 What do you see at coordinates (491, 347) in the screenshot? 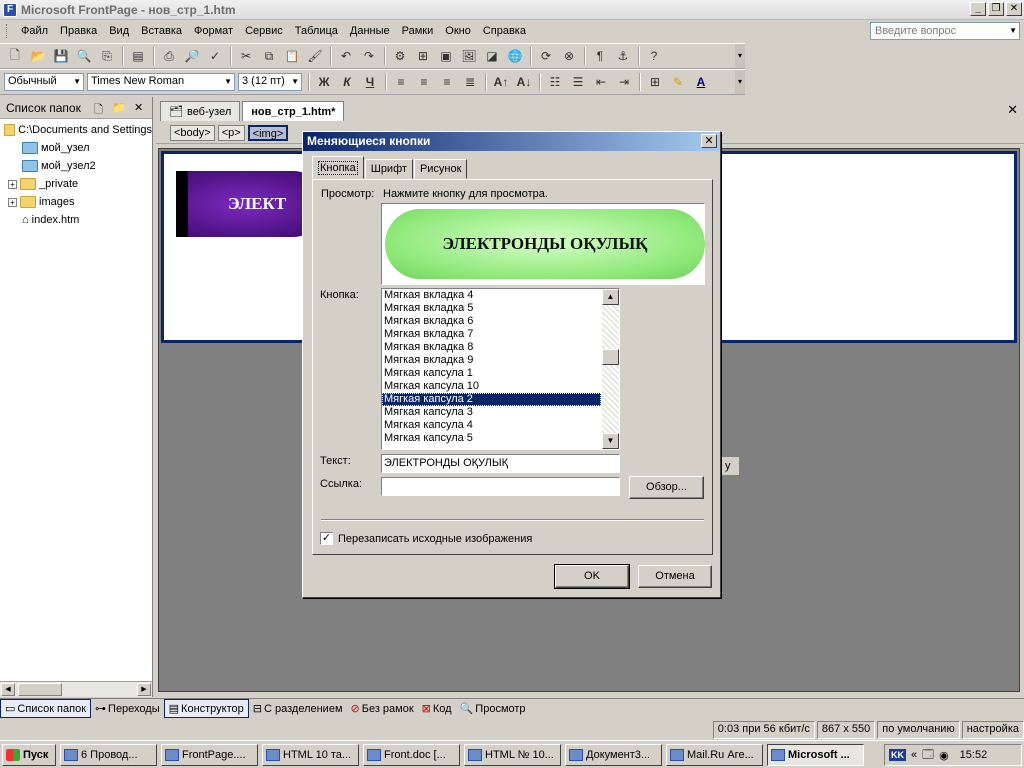
I see `list-item: Мягкая вкладка 8` at bounding box center [491, 347].